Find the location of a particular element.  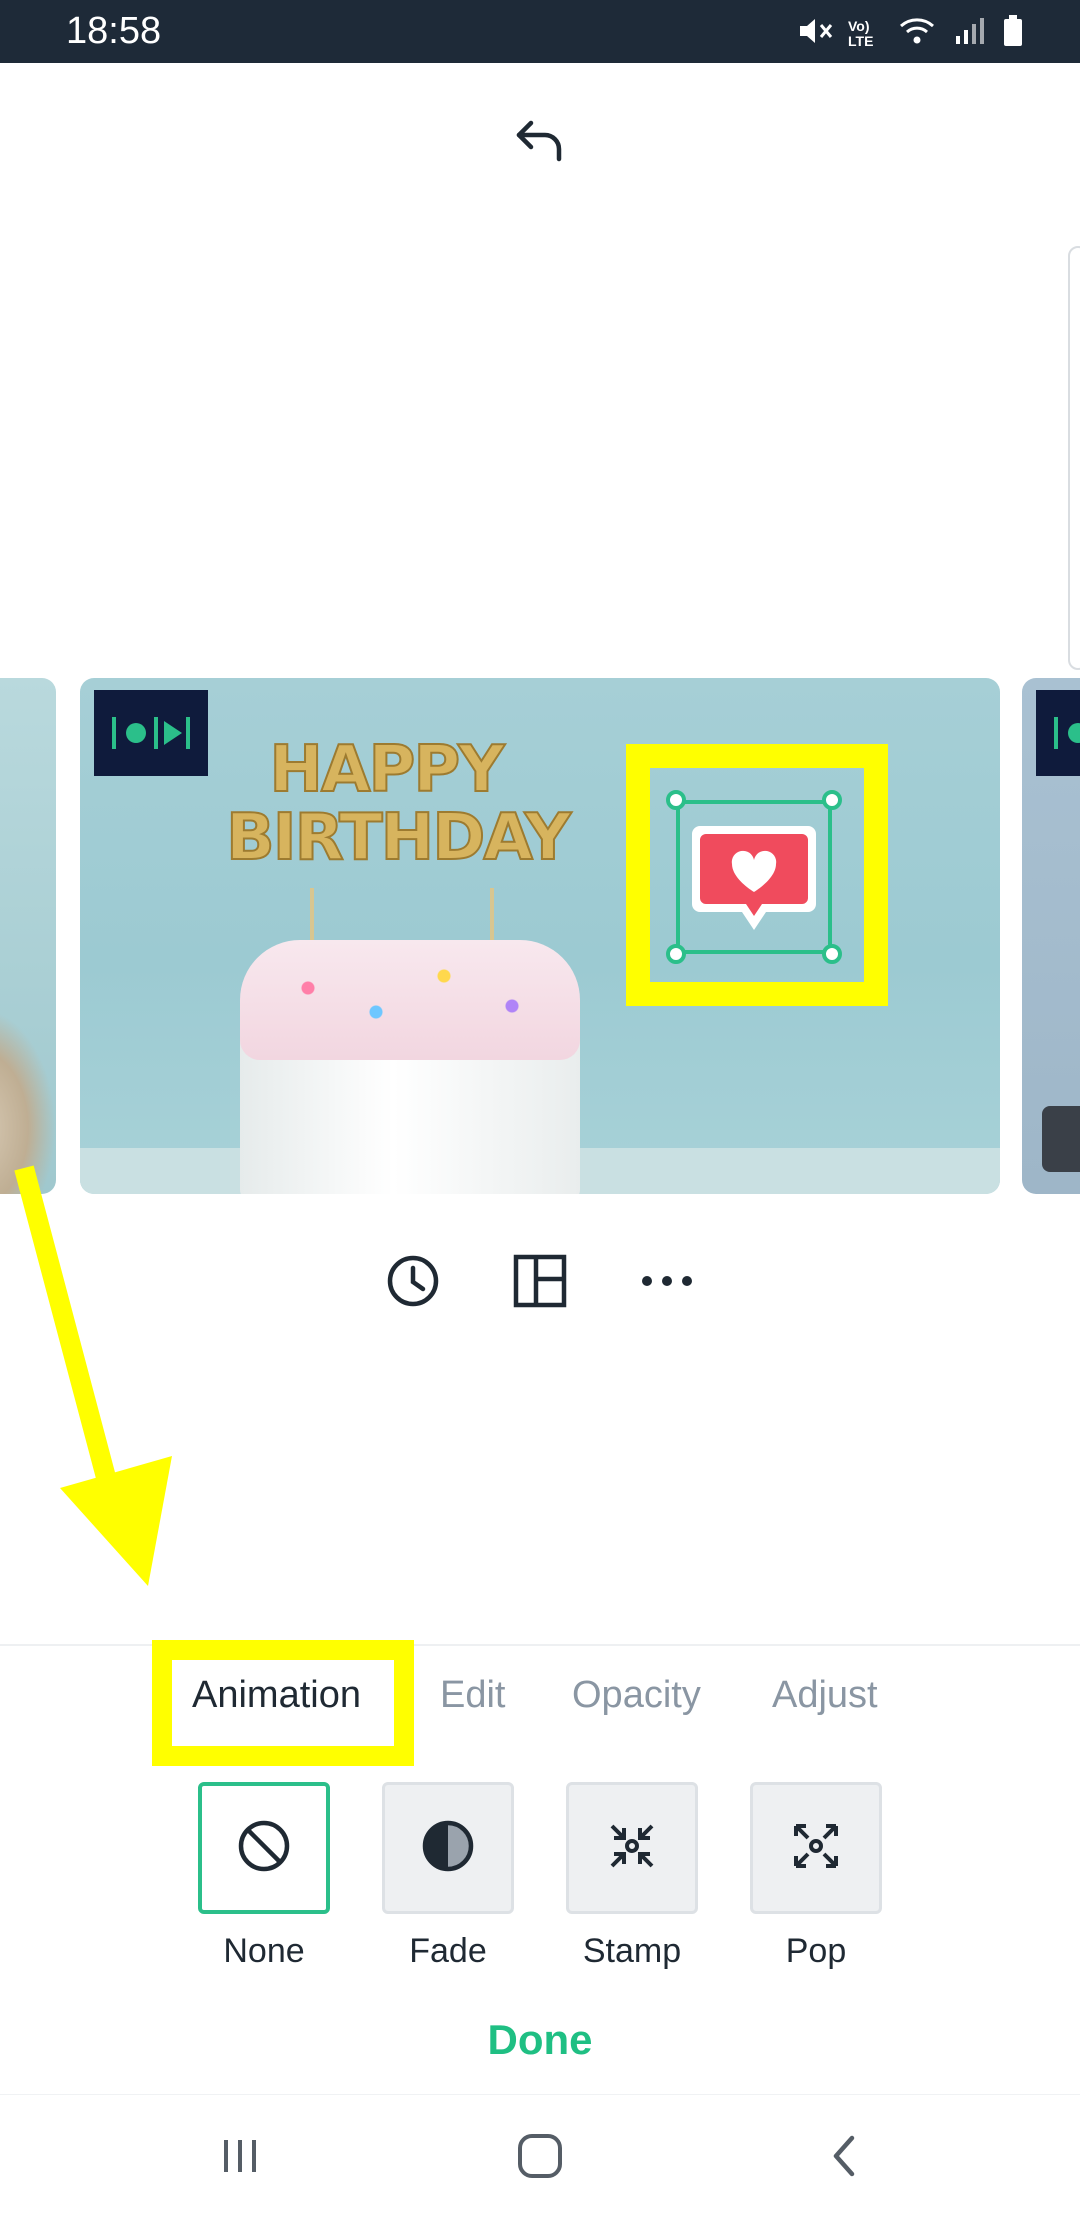

option-stamp: Stamp is located at coordinates (632, 1876).